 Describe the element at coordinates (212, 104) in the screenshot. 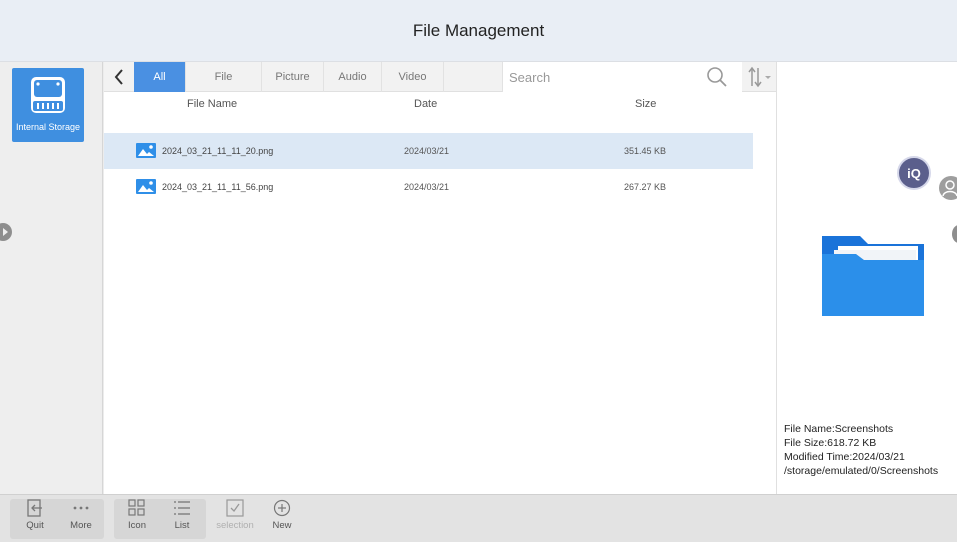

I see `column-header-name: File Name` at that location.